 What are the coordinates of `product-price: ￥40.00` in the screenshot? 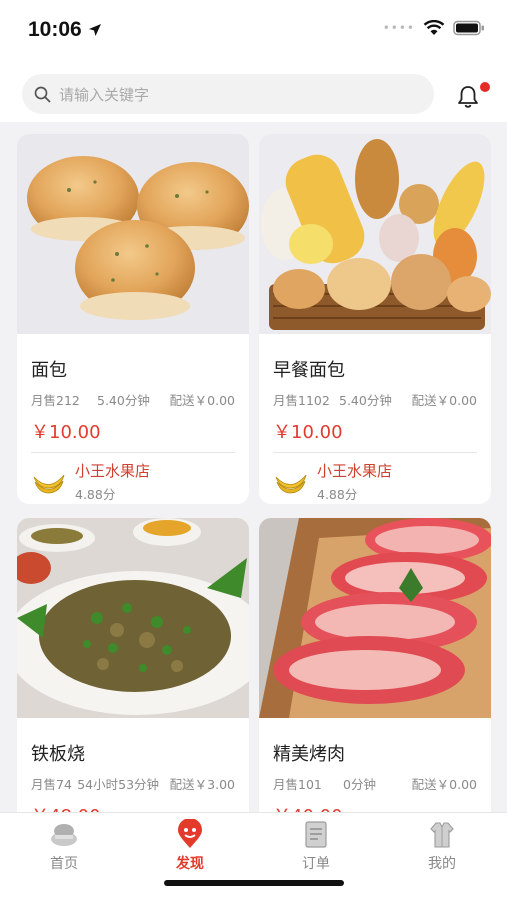 It's located at (375, 807).